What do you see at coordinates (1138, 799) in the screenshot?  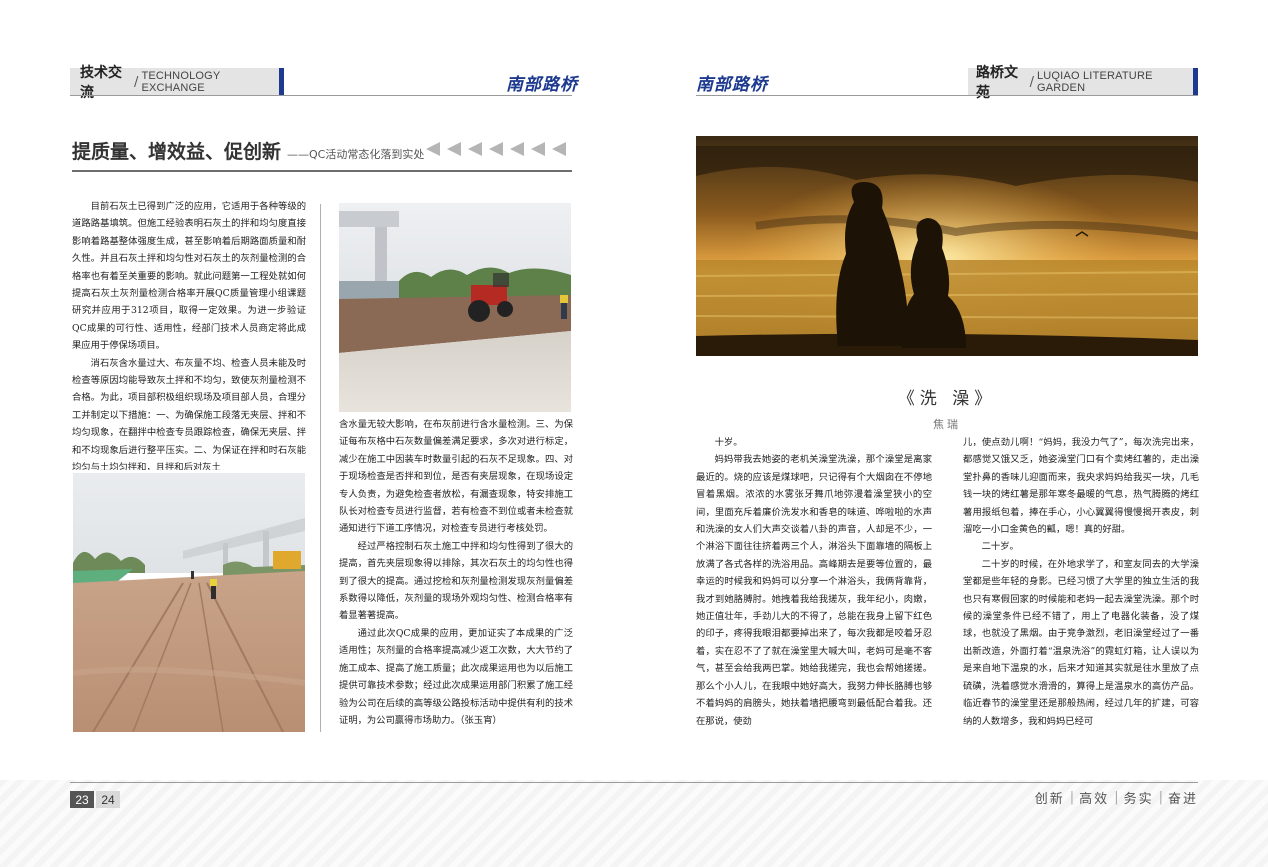 I see `motto-word: 务实` at bounding box center [1138, 799].